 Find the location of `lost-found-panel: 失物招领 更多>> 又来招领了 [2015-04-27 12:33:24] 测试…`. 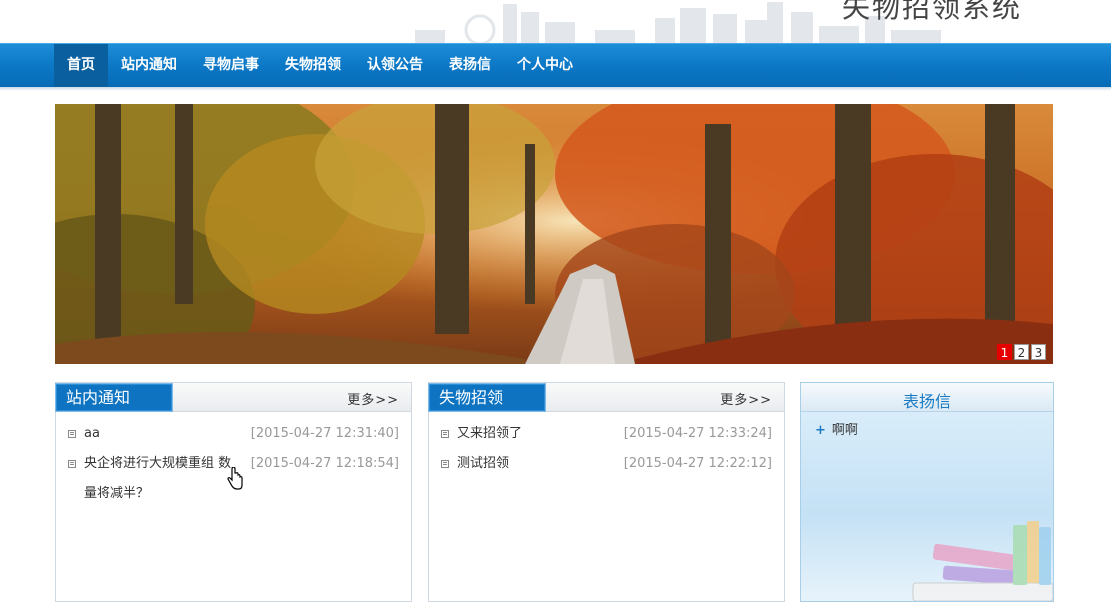

lost-found-panel: 失物招领 更多>> 又来招领了 [2015-04-27 12:33:24] 测试… is located at coordinates (606, 492).